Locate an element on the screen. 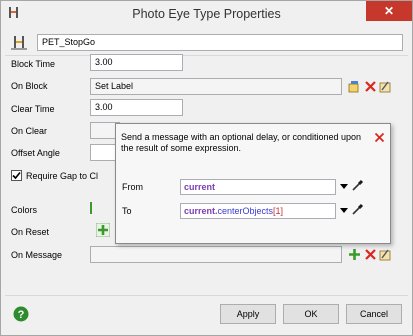 This screenshot has height=336, width=413. on-message-label: On Message is located at coordinates (37, 255).